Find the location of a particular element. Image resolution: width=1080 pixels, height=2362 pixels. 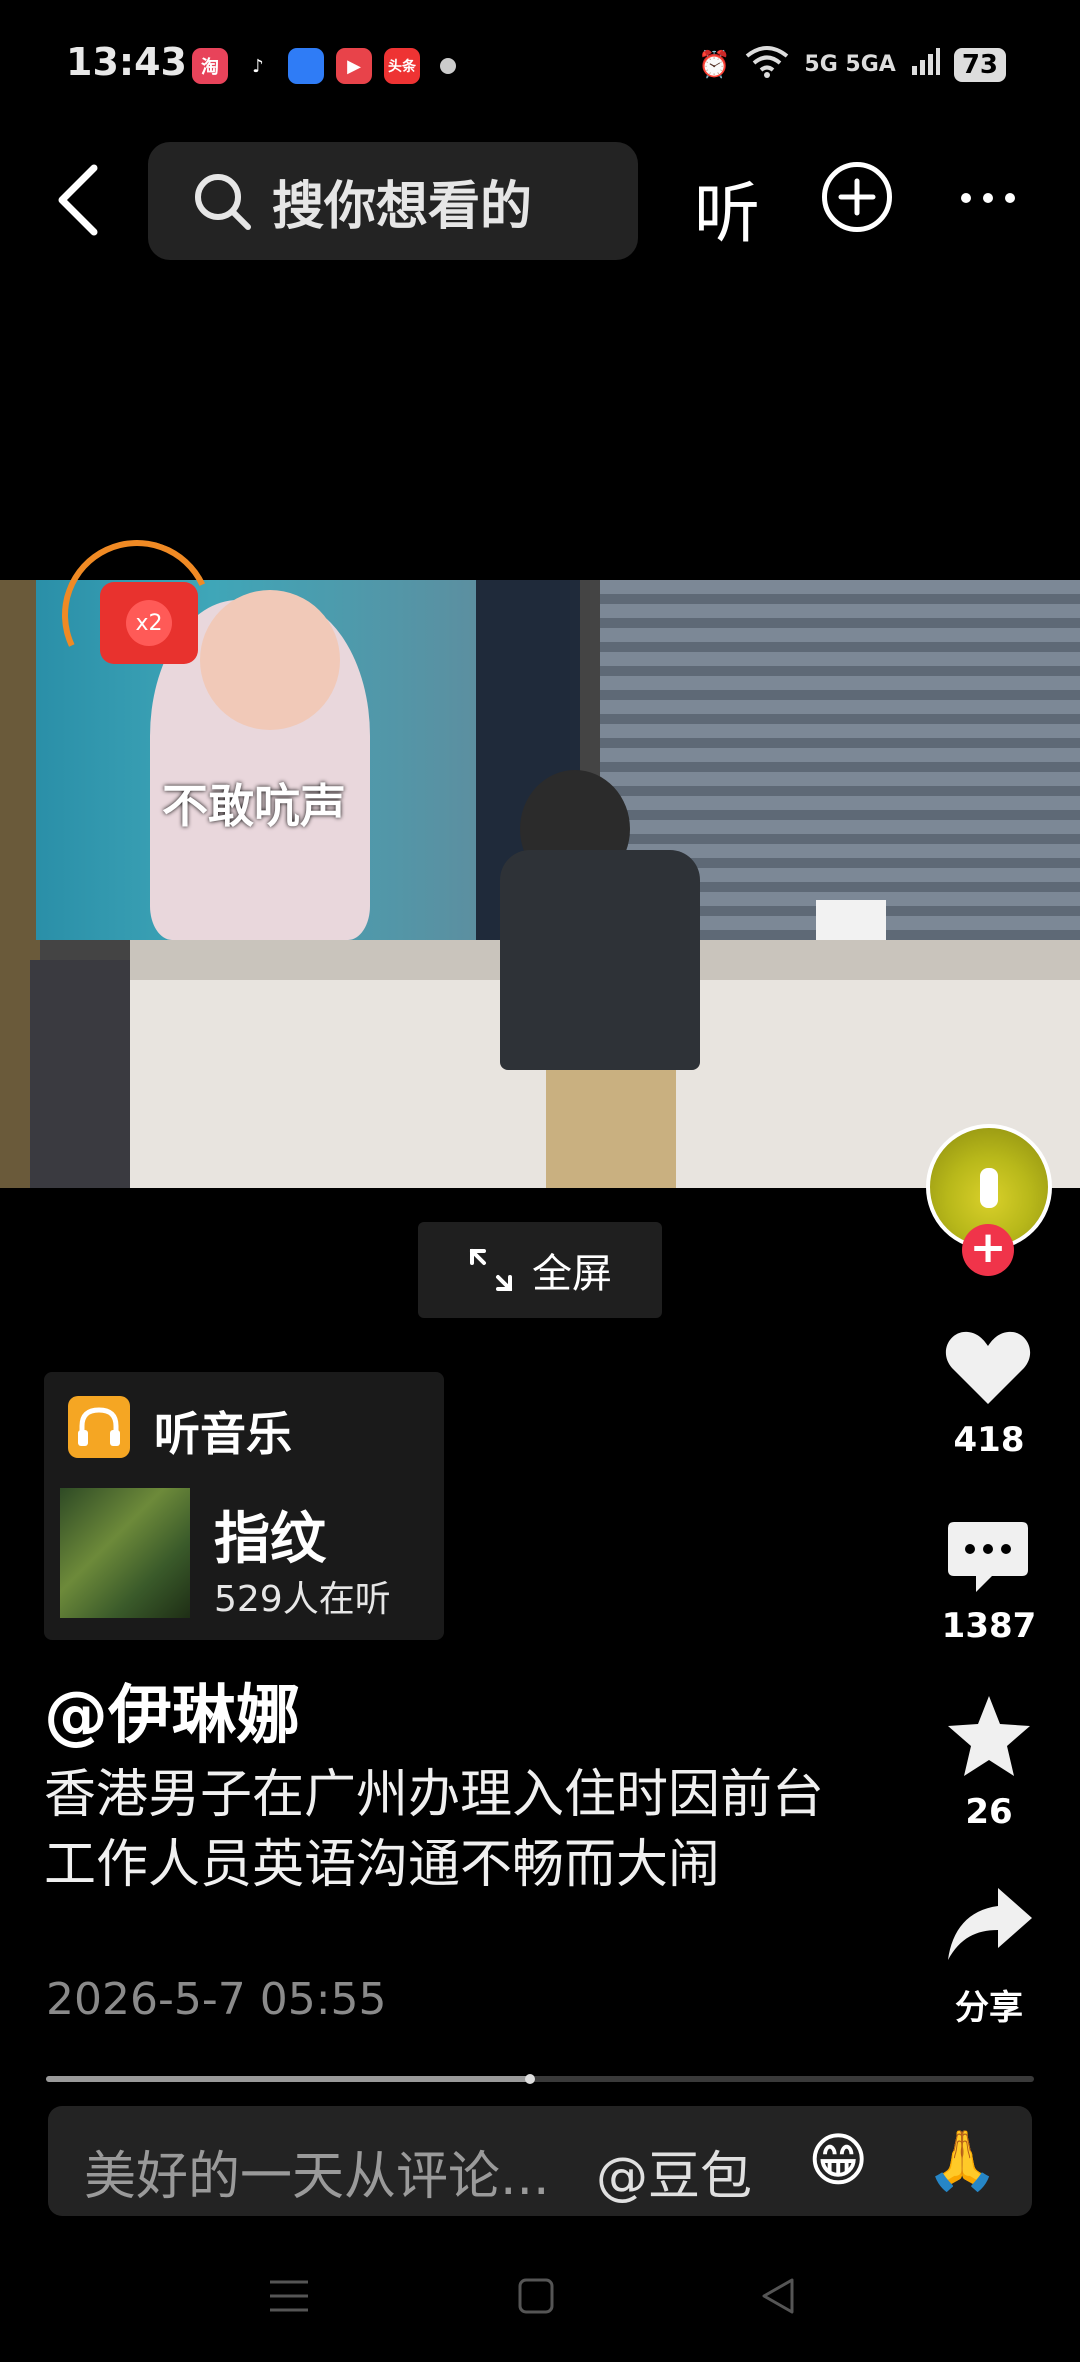

comment-count: 1387 is located at coordinates (989, 1626).